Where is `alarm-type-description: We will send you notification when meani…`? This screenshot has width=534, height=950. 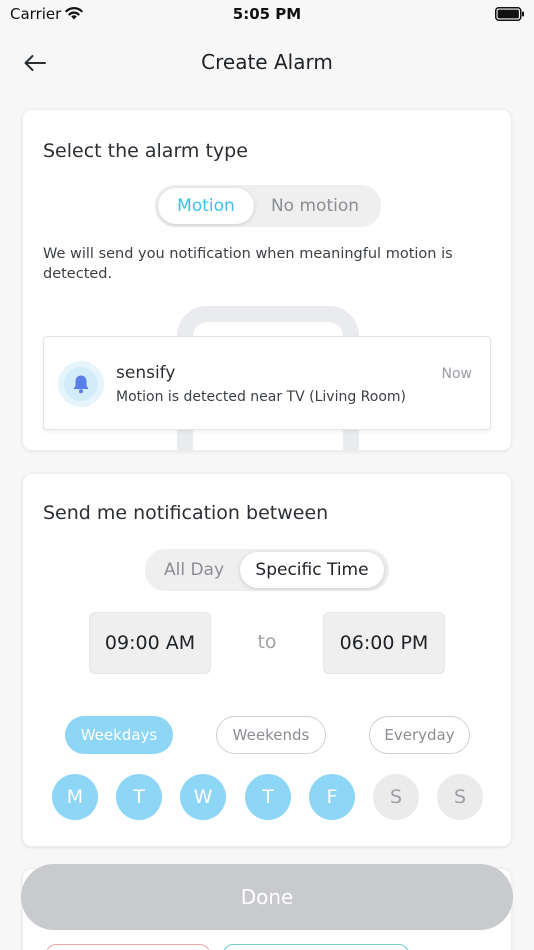
alarm-type-description: We will send you notification when meani… is located at coordinates (248, 264).